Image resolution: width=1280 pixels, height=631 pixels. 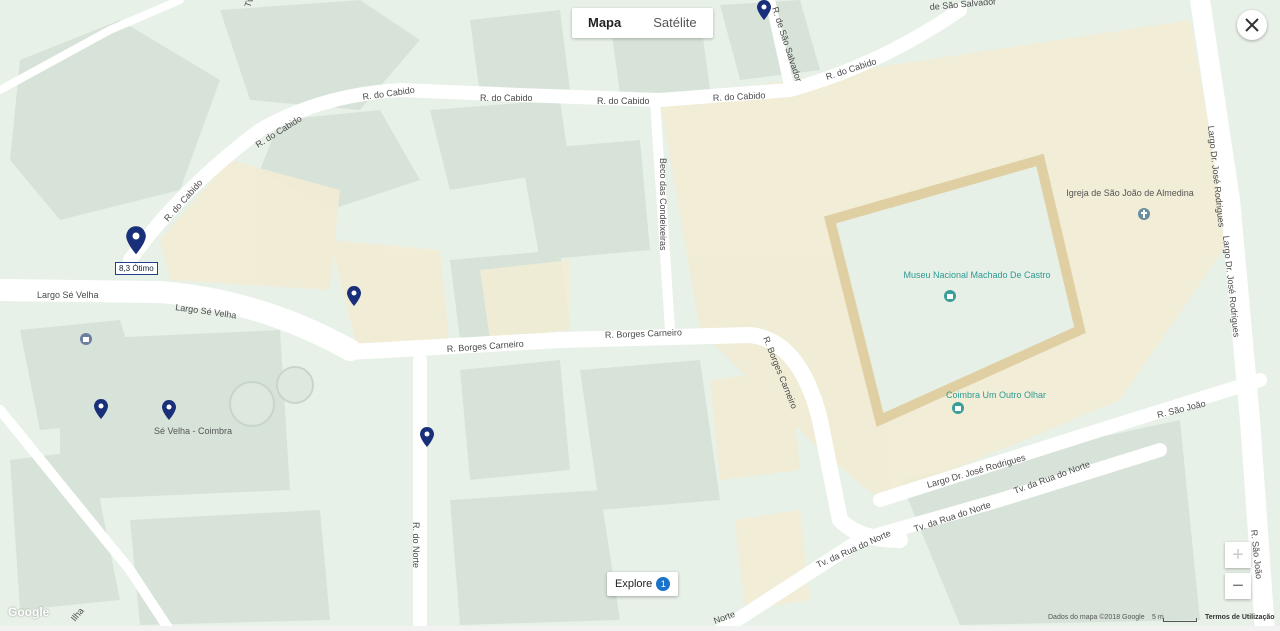 I want to click on map-type-toggle: Mapa Satélite, so click(x=642, y=23).